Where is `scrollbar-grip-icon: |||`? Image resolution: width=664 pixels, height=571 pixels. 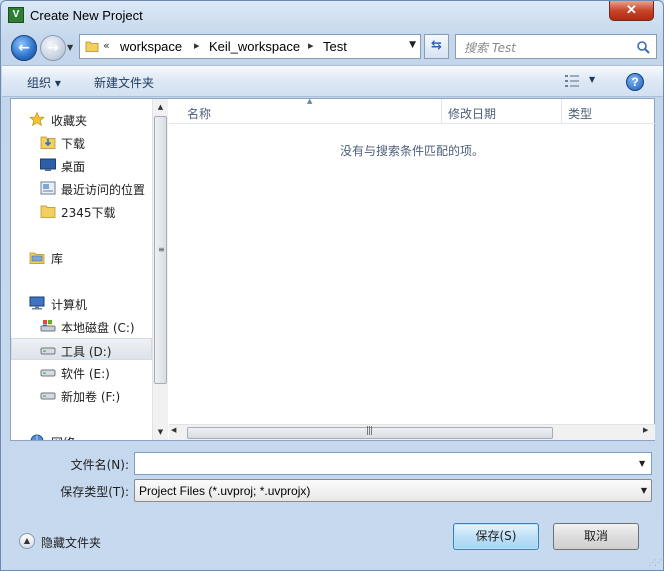
scrollbar-grip-icon: ||| is located at coordinates (369, 431).